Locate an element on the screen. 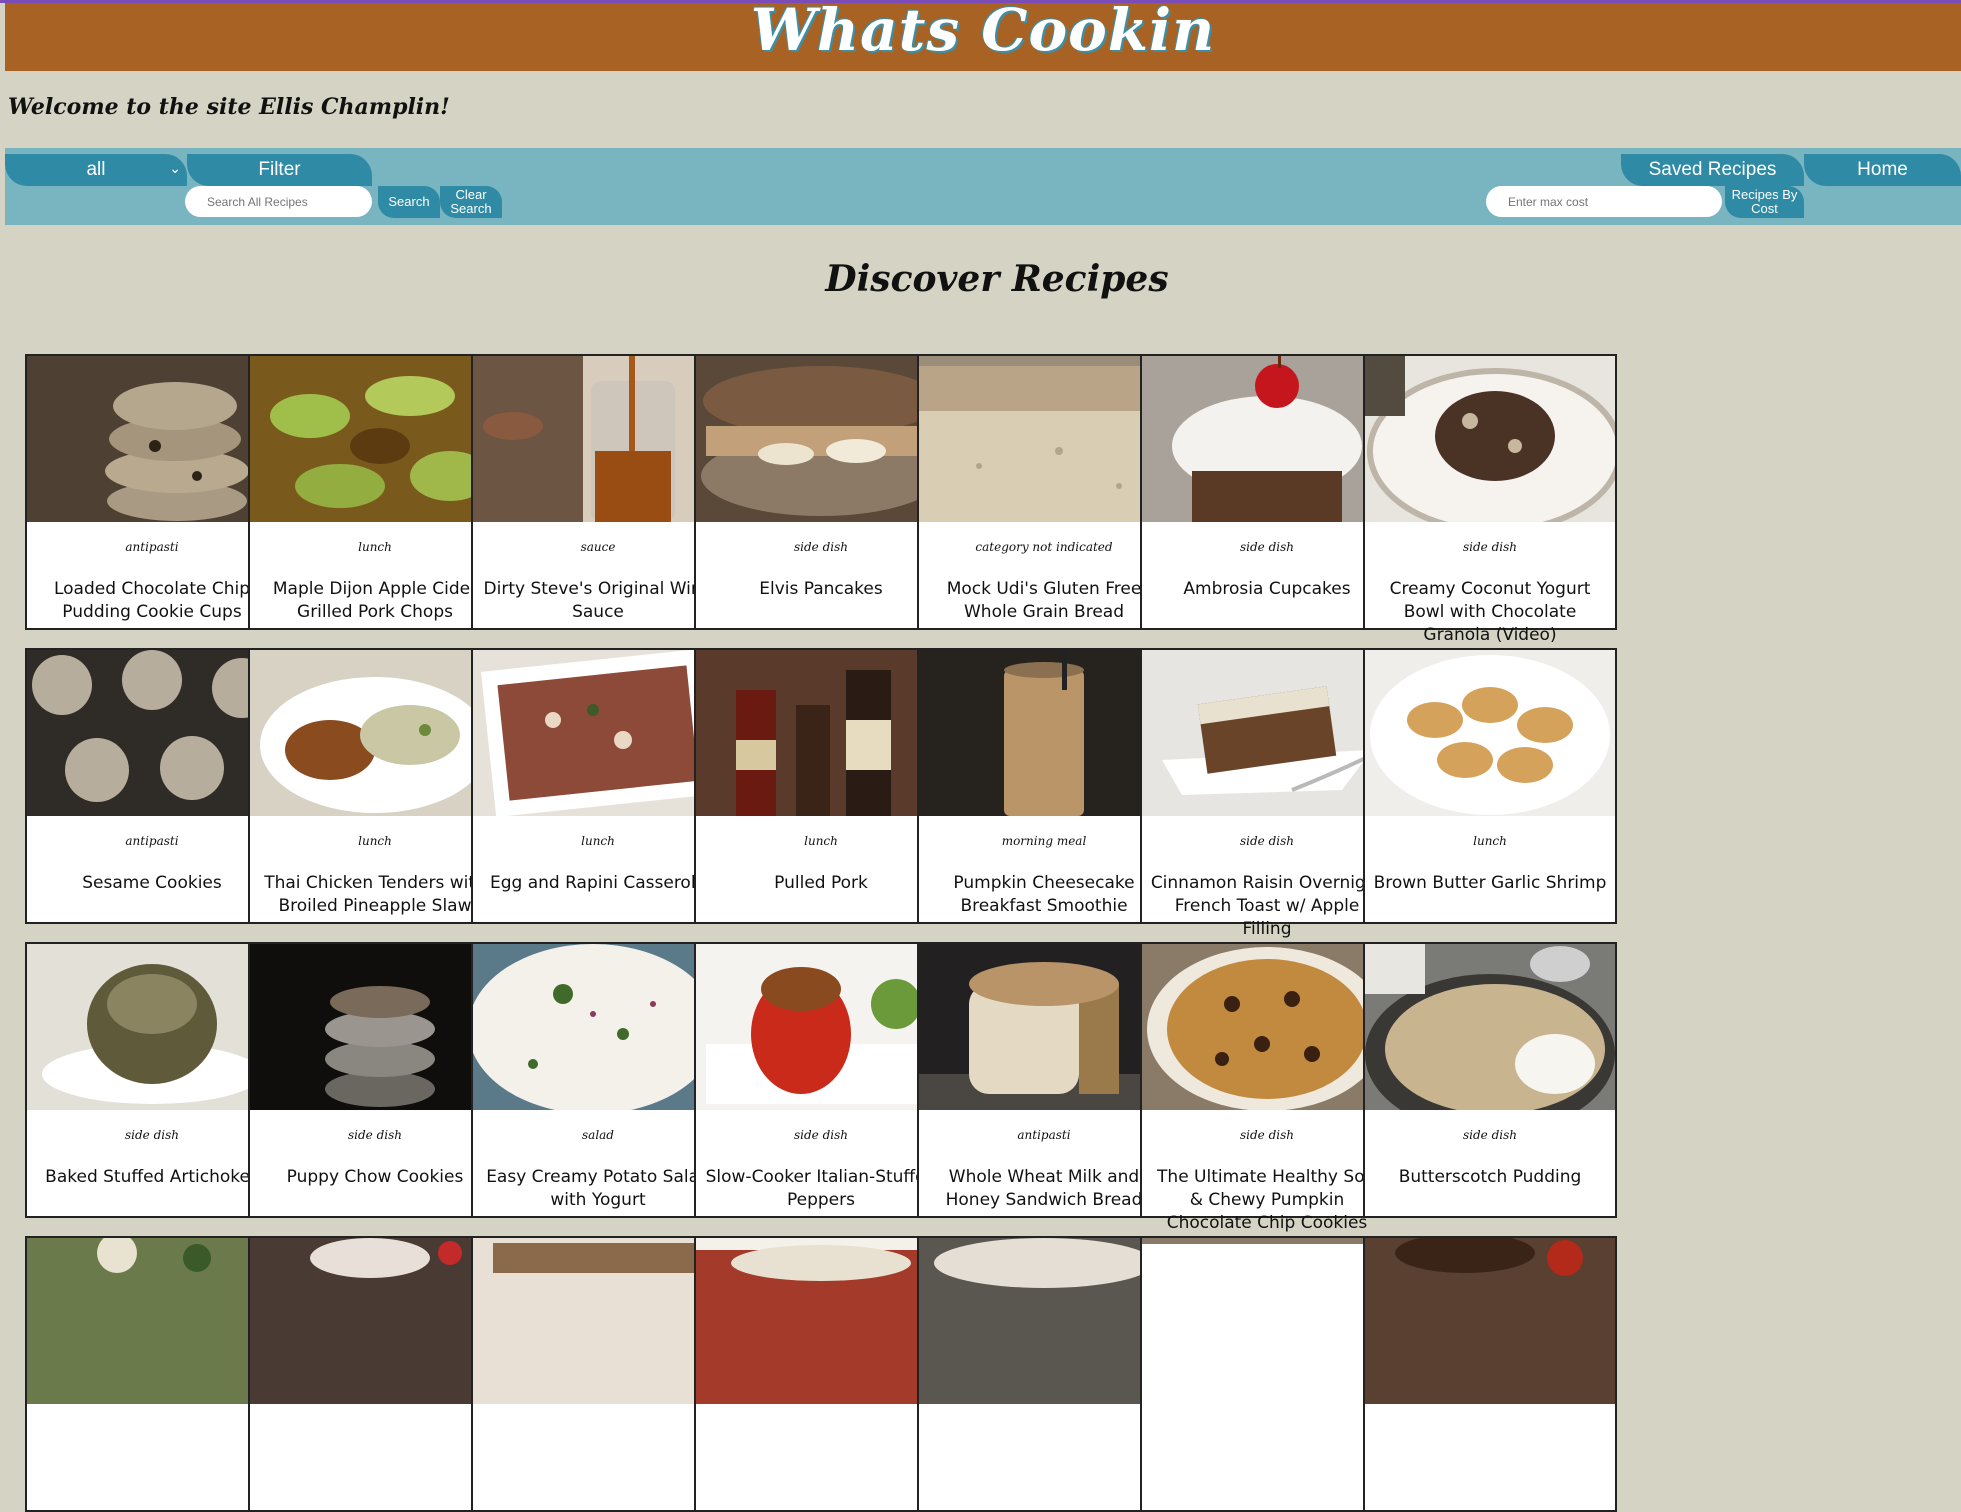 The height and width of the screenshot is (1512, 1961). recipe-category: sauce is located at coordinates (598, 547).